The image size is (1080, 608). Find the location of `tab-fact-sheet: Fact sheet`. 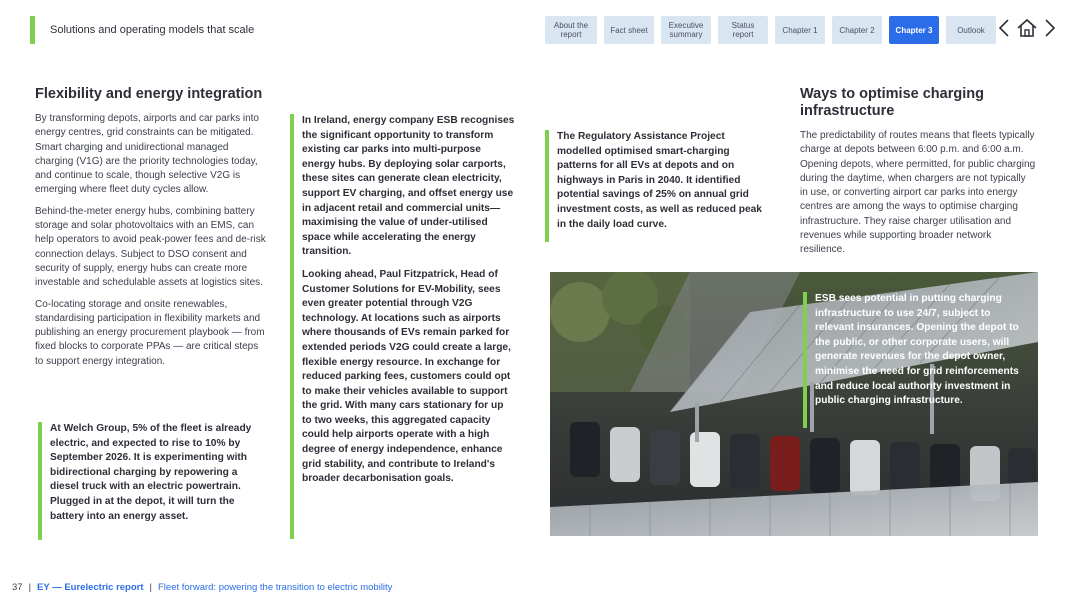

tab-fact-sheet: Fact sheet is located at coordinates (629, 30).